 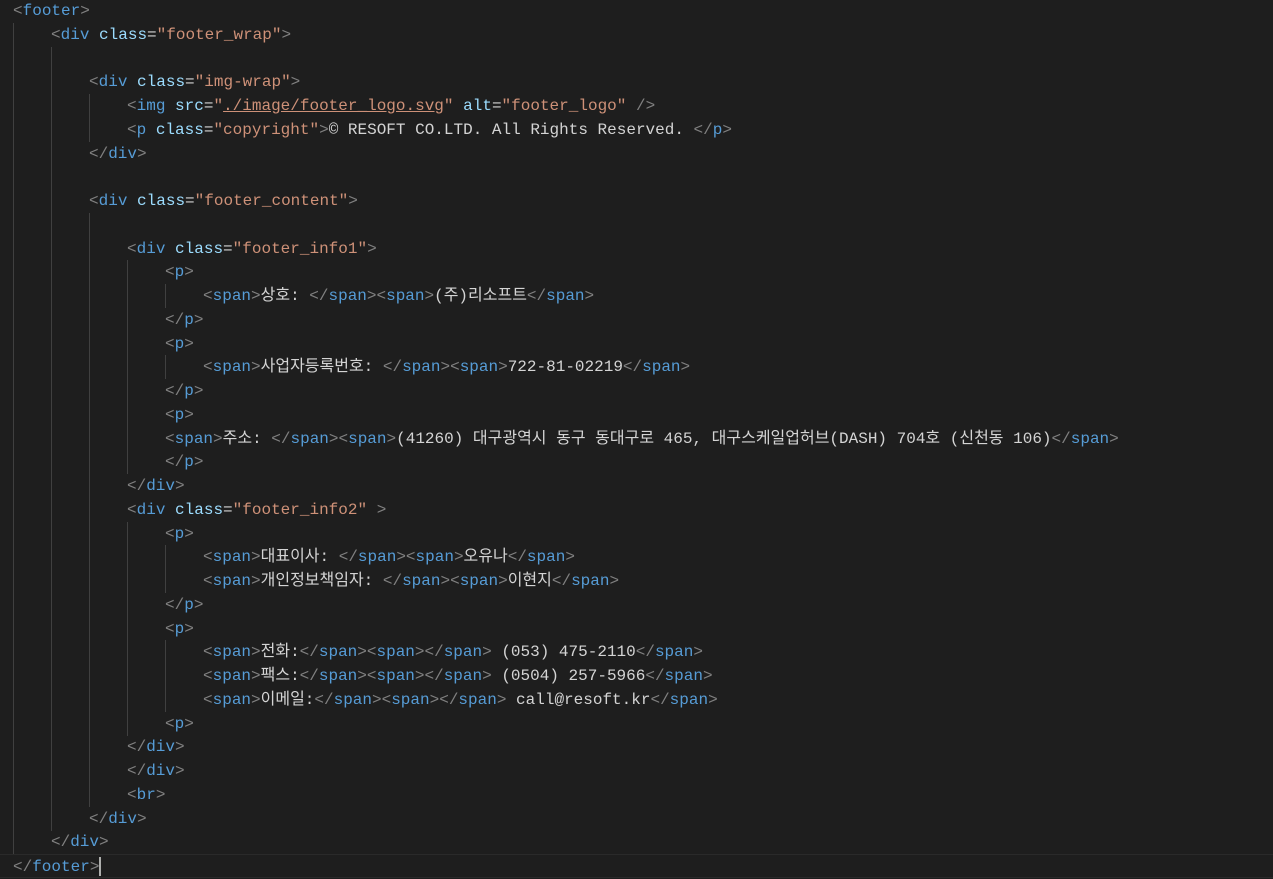 What do you see at coordinates (321, 367) in the screenshot?
I see `text-token: 사업자등록번호:` at bounding box center [321, 367].